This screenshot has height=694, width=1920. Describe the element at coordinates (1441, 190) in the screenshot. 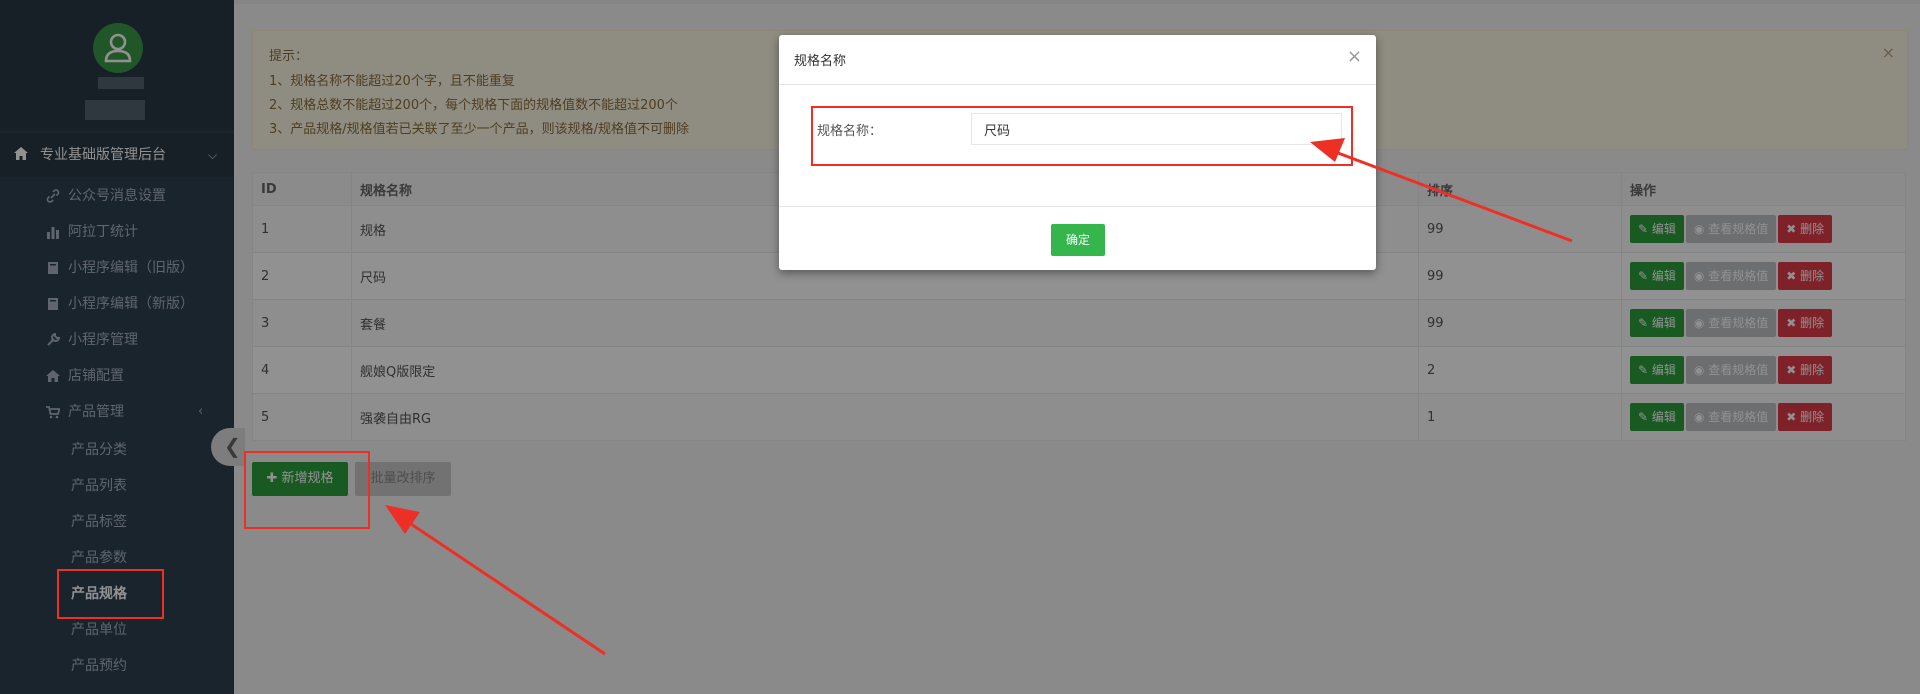

I see `annotation-arrow-input` at that location.